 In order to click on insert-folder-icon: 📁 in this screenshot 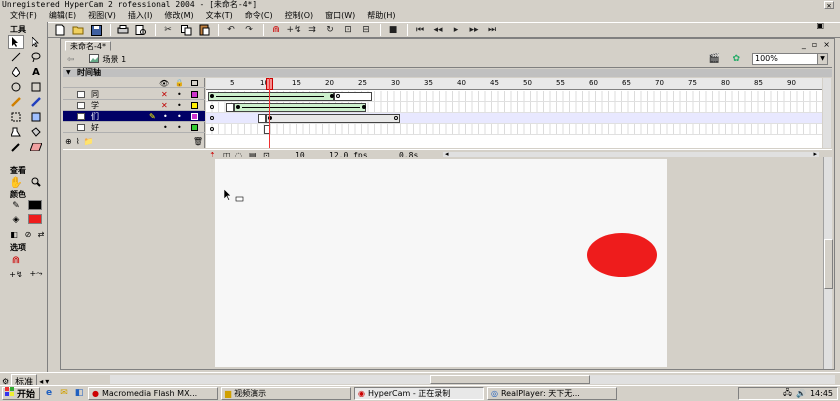, I will do `click(89, 141)`.